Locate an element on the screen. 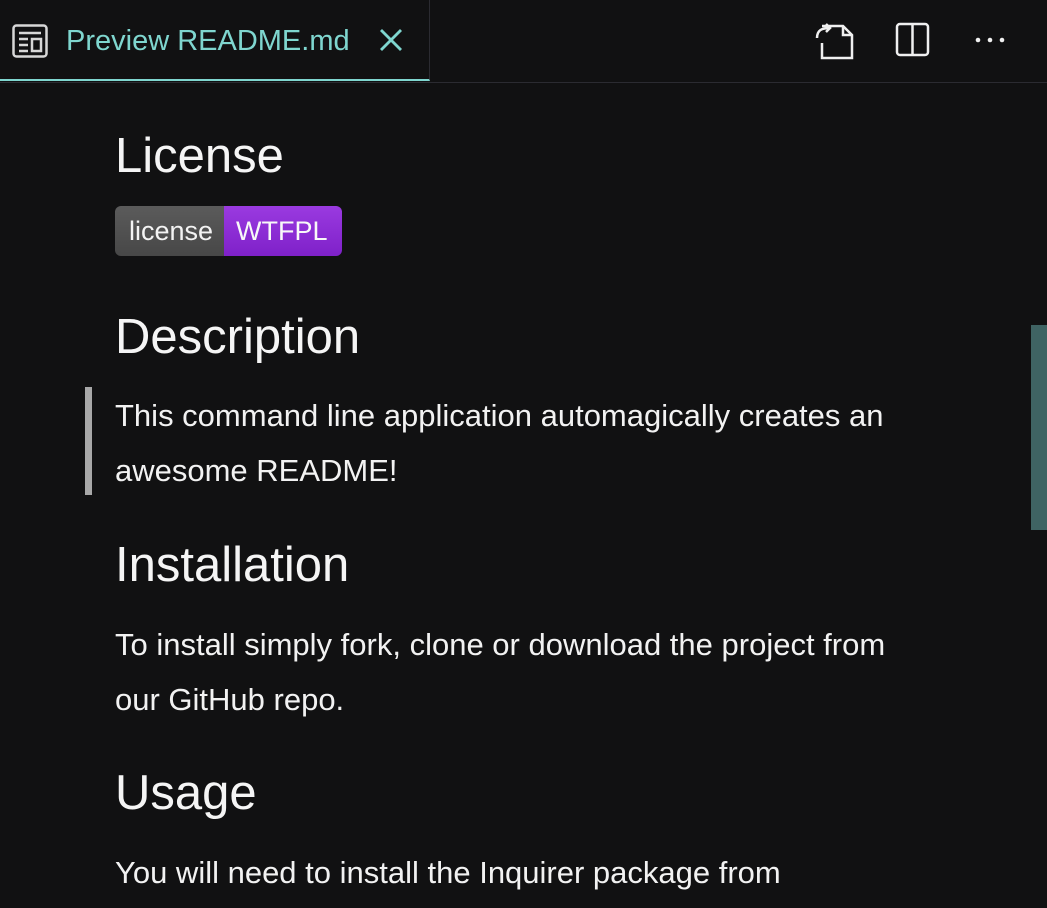  license-badge-value: WTFPL is located at coordinates (283, 231).